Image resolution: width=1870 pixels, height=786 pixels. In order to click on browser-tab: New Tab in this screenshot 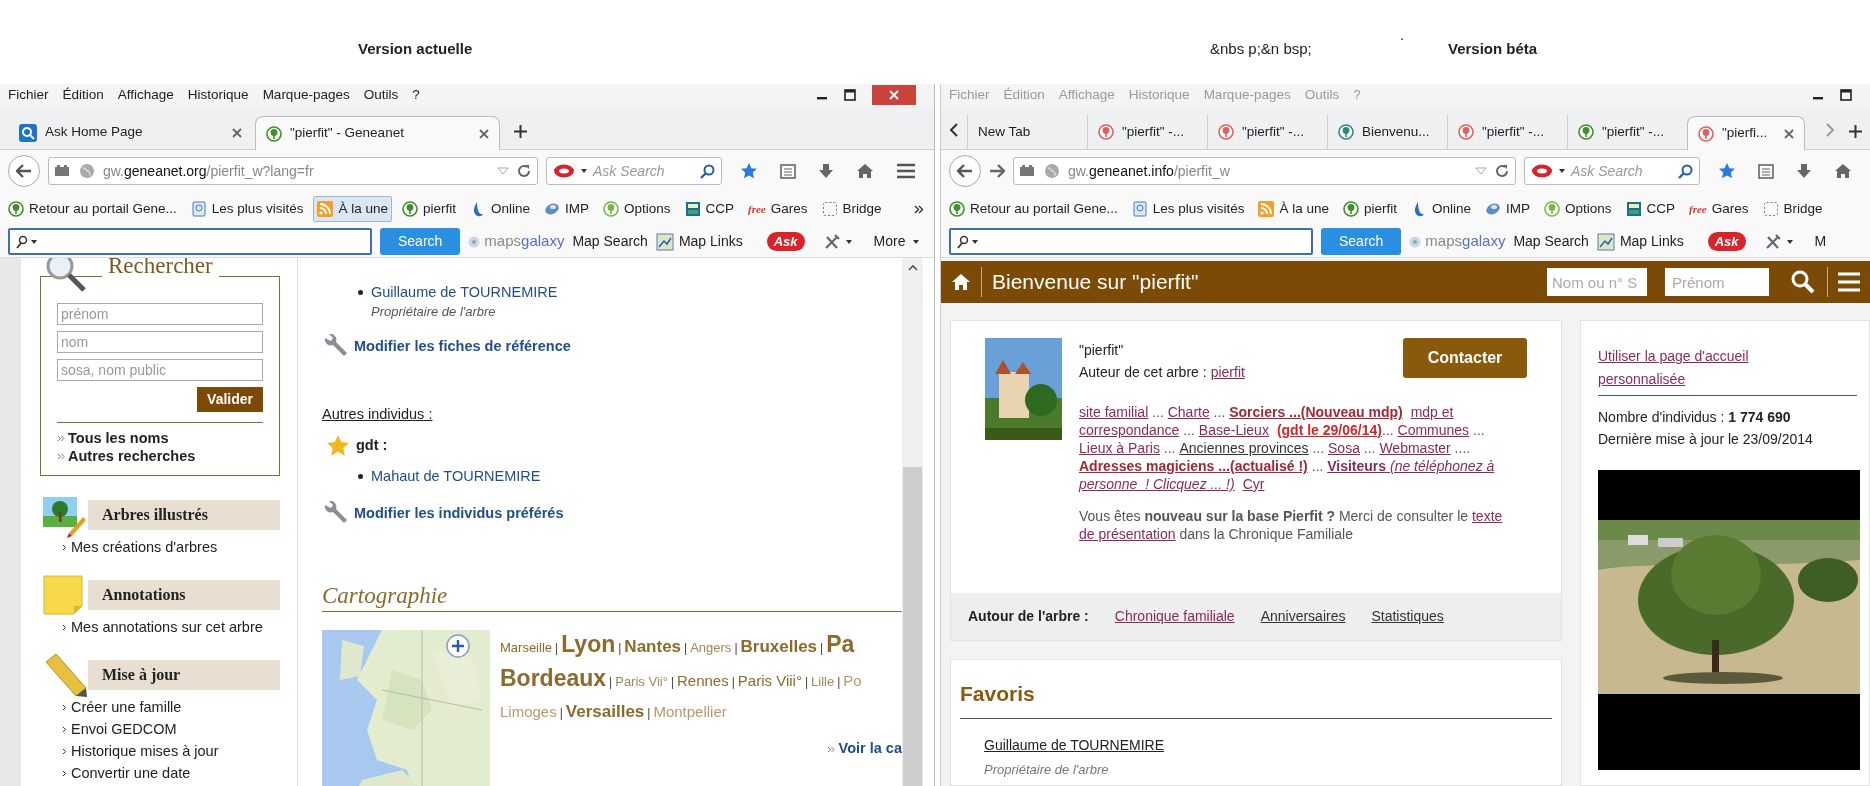, I will do `click(1026, 132)`.